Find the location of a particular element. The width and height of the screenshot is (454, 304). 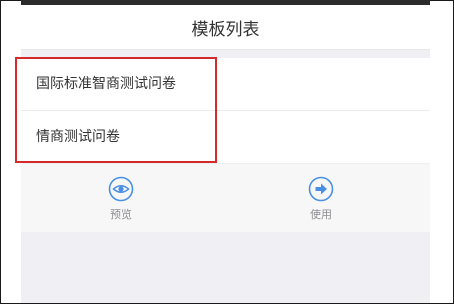

preview-button: 预览 is located at coordinates (121, 199).